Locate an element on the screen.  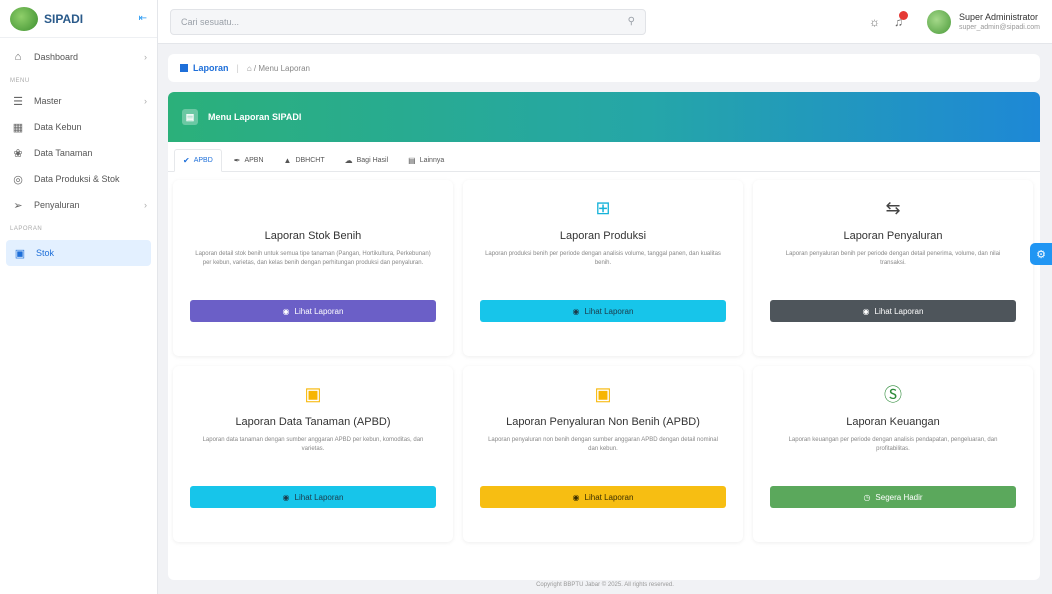
user-email: super_admin@sipadi.com is located at coordinates (999, 27).